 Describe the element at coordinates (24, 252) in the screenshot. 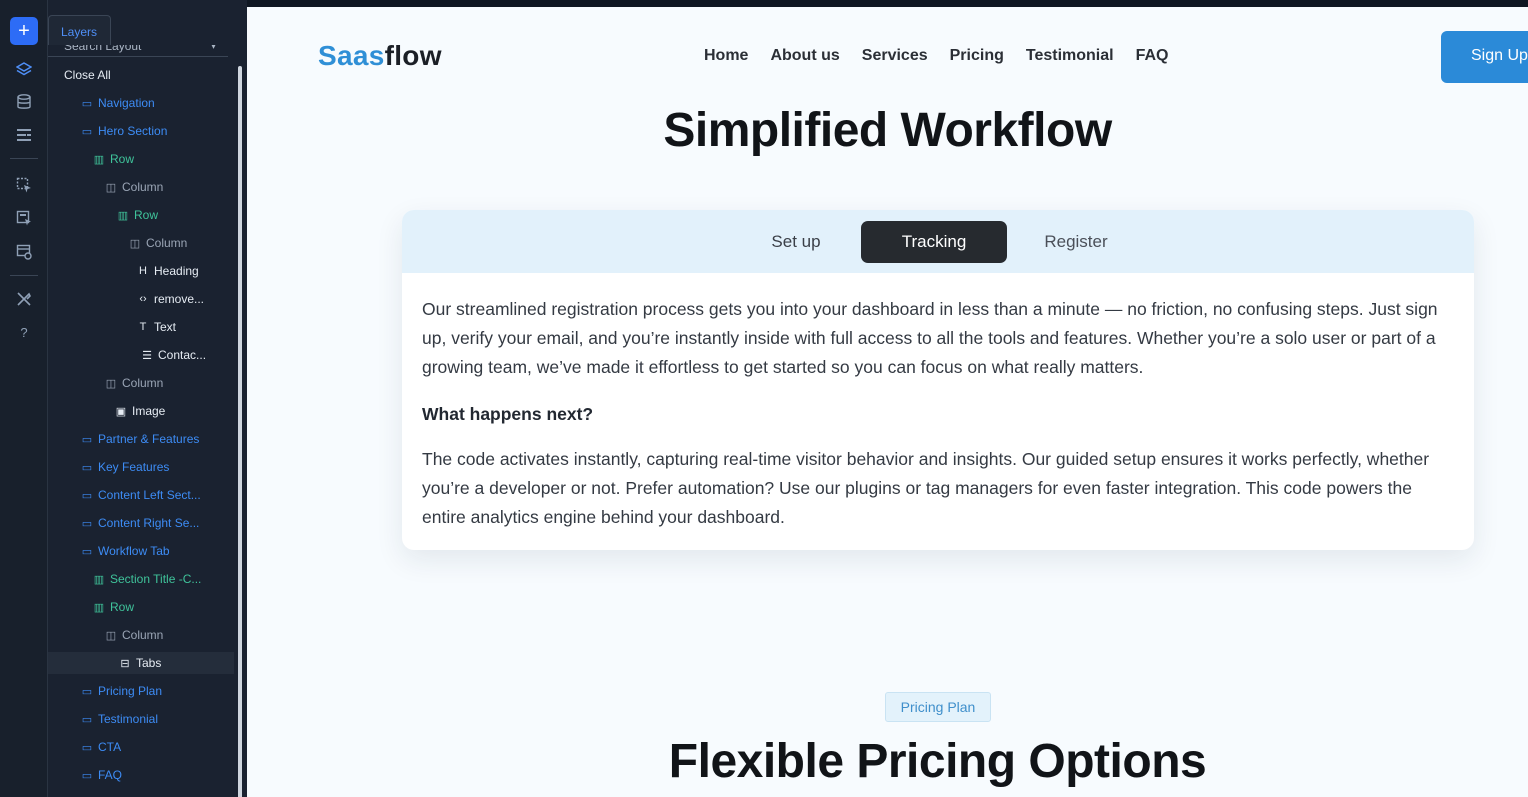

I see `settings-panel-icon` at that location.